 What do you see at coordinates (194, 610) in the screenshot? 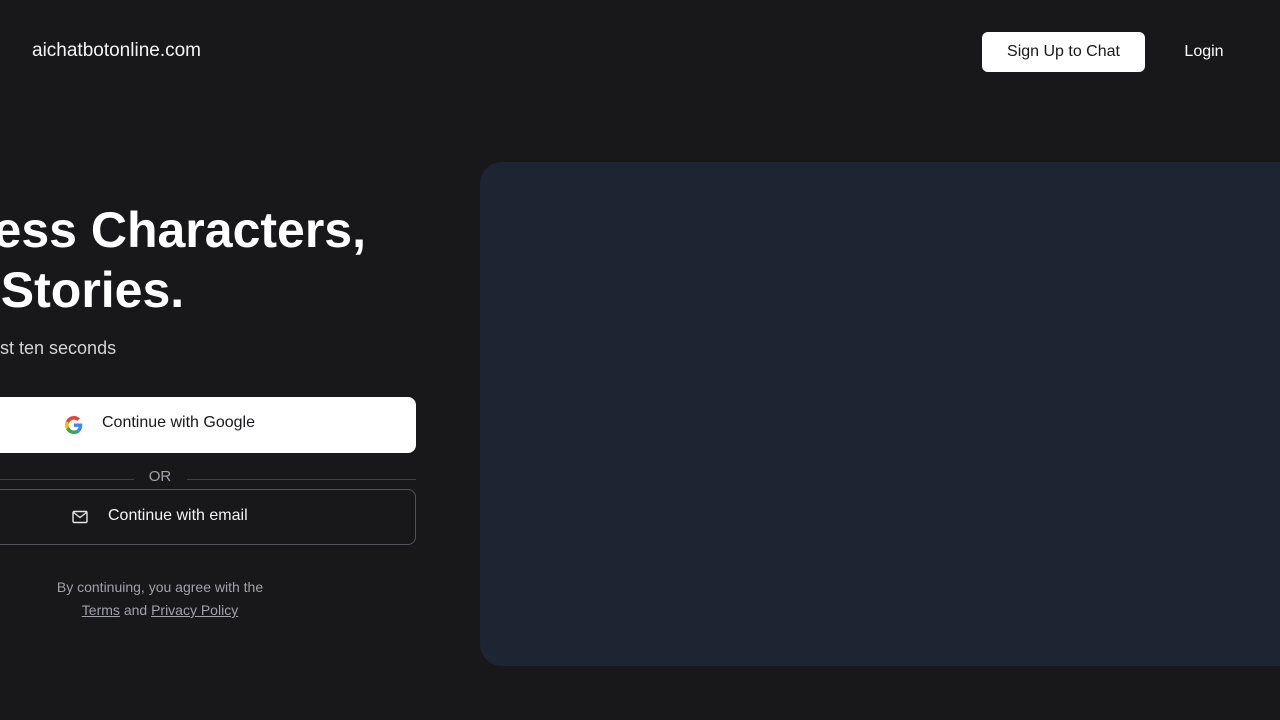
I see `privacy-policy-link: Privacy Policy` at bounding box center [194, 610].